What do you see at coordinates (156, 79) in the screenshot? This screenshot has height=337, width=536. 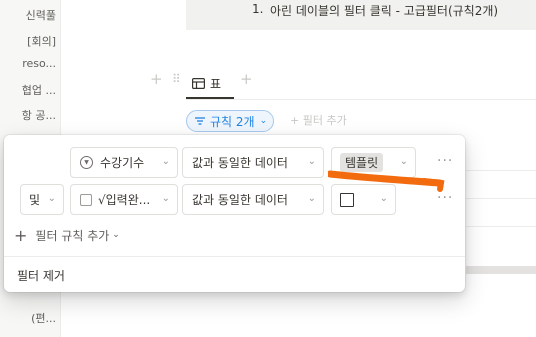 I see `add-block-icon: +` at bounding box center [156, 79].